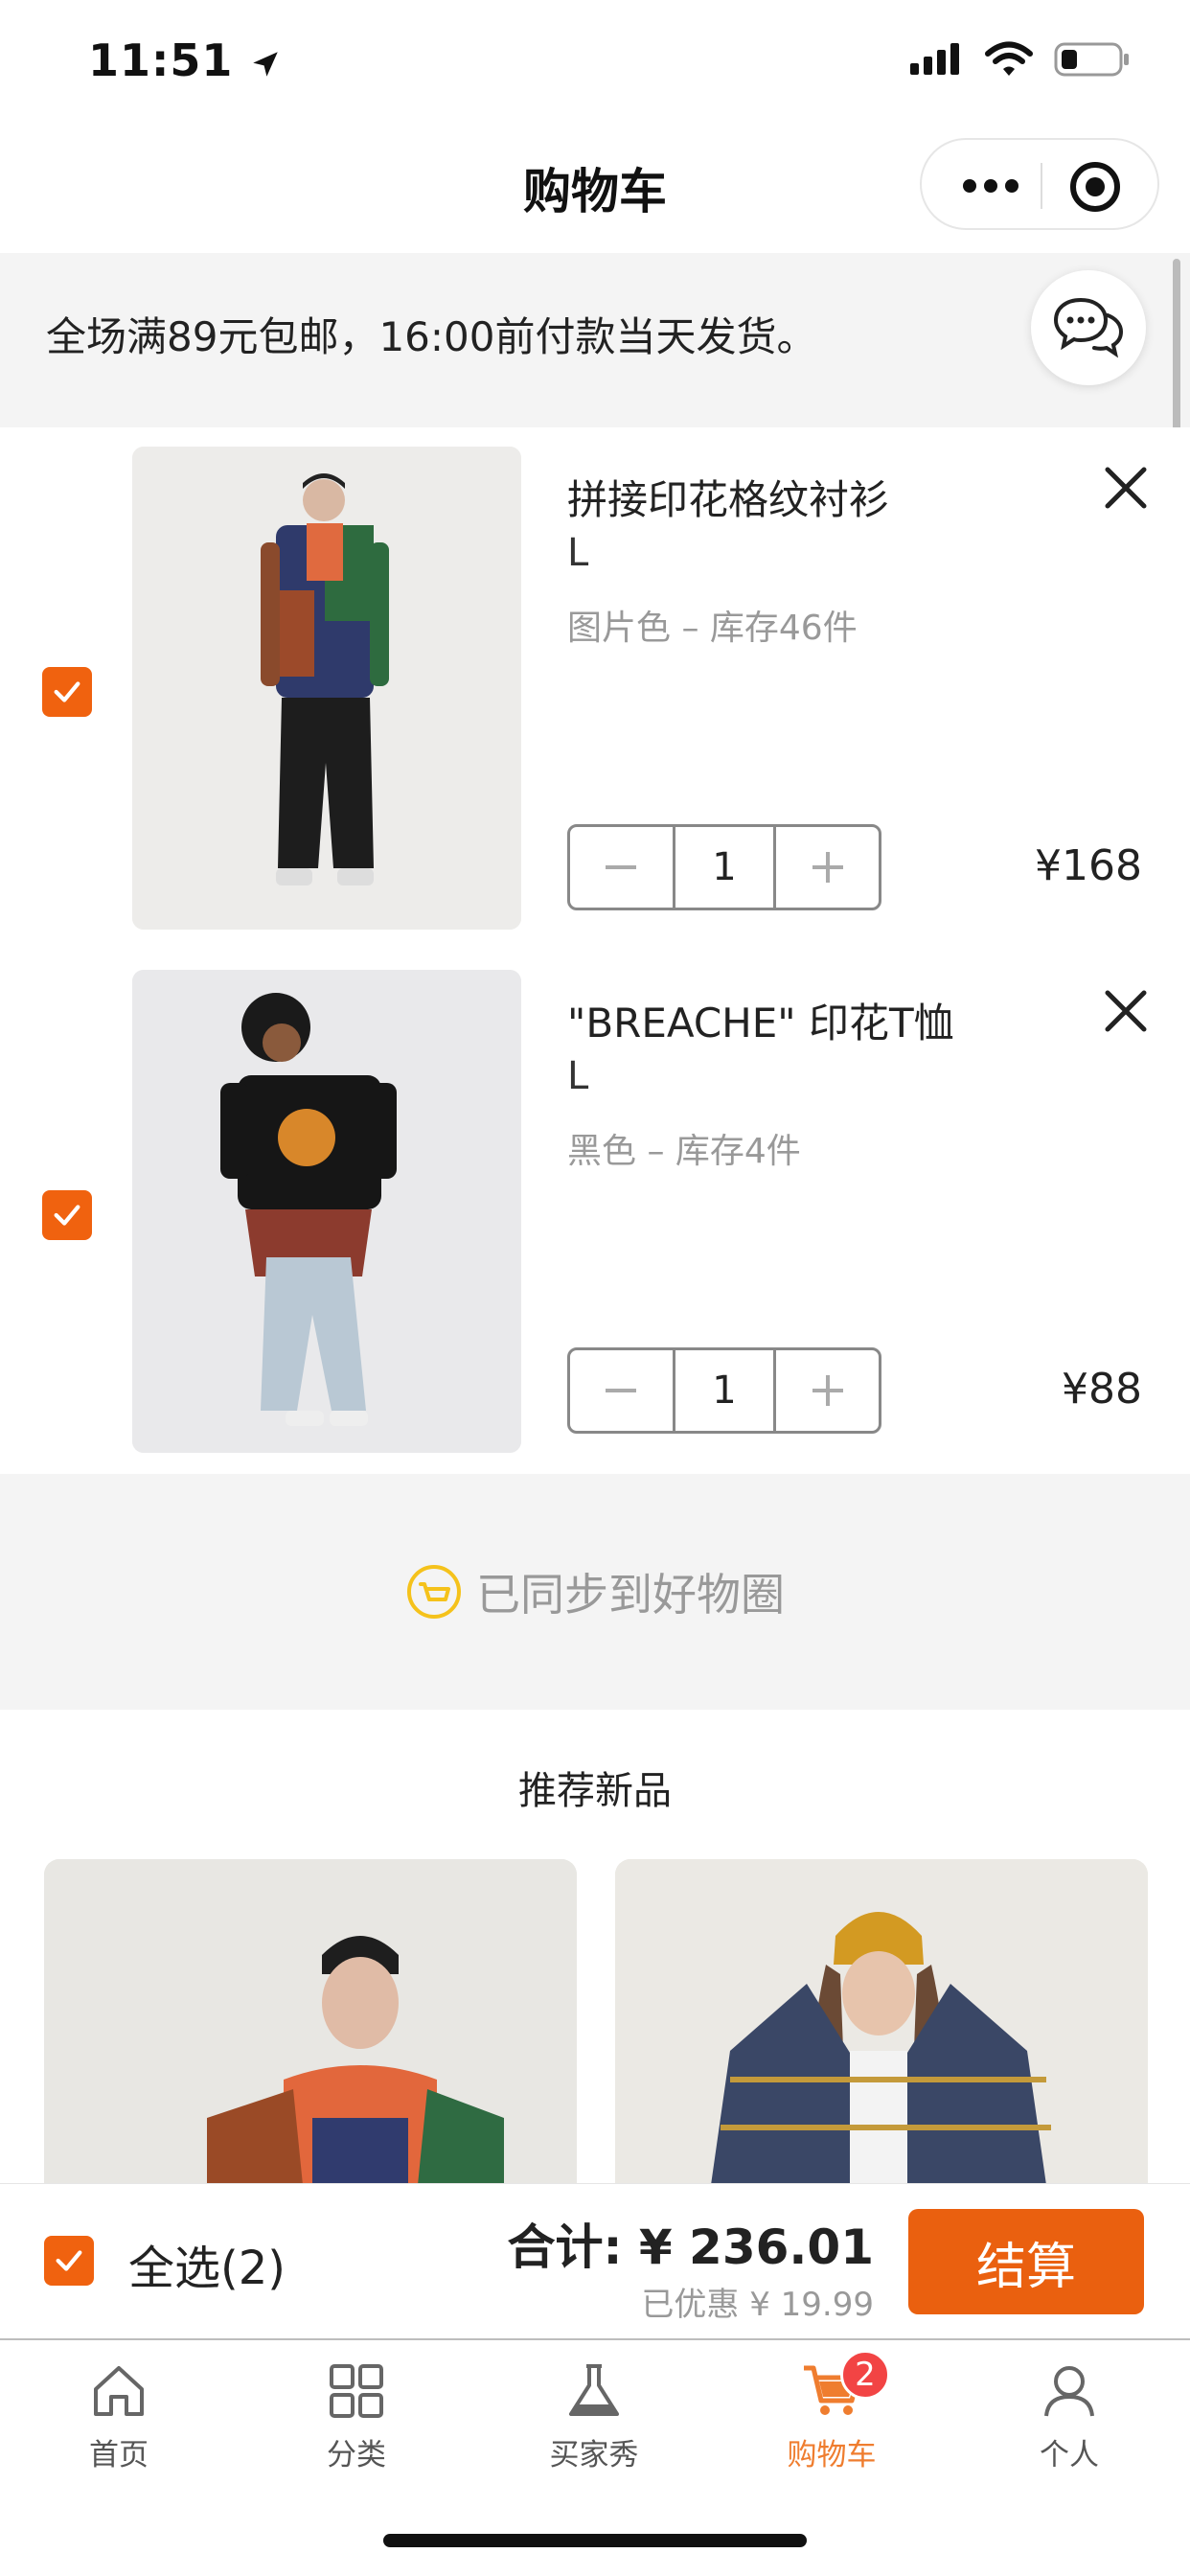 This screenshot has height=2576, width=1190. Describe the element at coordinates (758, 2305) in the screenshot. I see `discount-text: 已优惠 ¥ 19.99` at that location.